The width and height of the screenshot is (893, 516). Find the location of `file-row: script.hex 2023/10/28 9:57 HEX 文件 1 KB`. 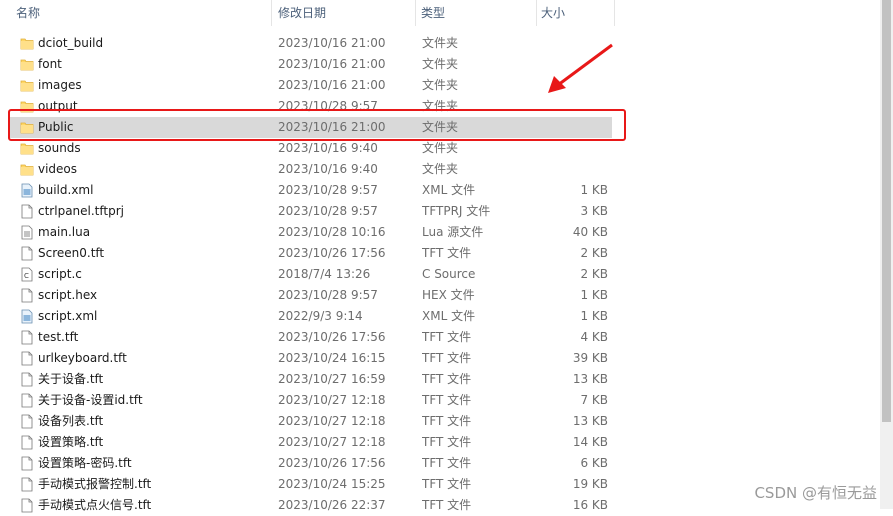

file-row: script.hex 2023/10/28 9:57 HEX 文件 1 KB is located at coordinates (310, 295).